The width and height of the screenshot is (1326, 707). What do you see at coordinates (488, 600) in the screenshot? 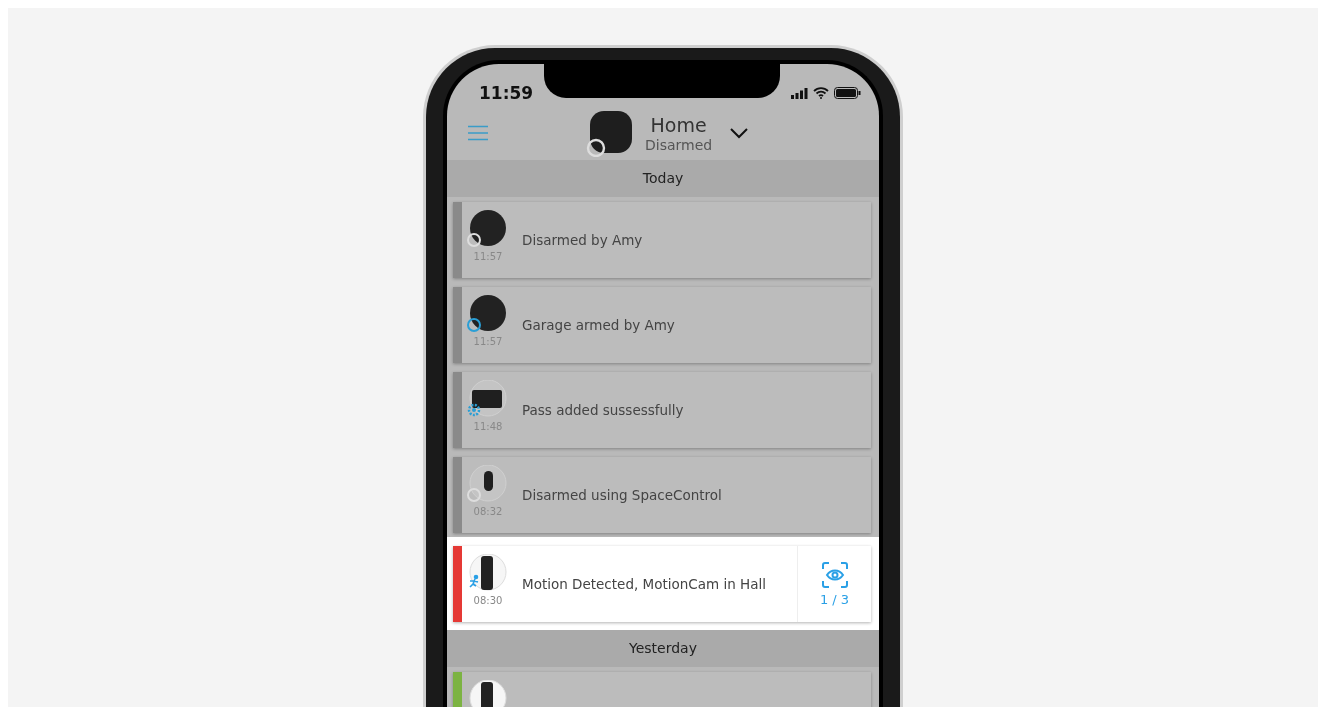
I see `event-time: 08:30` at bounding box center [488, 600].